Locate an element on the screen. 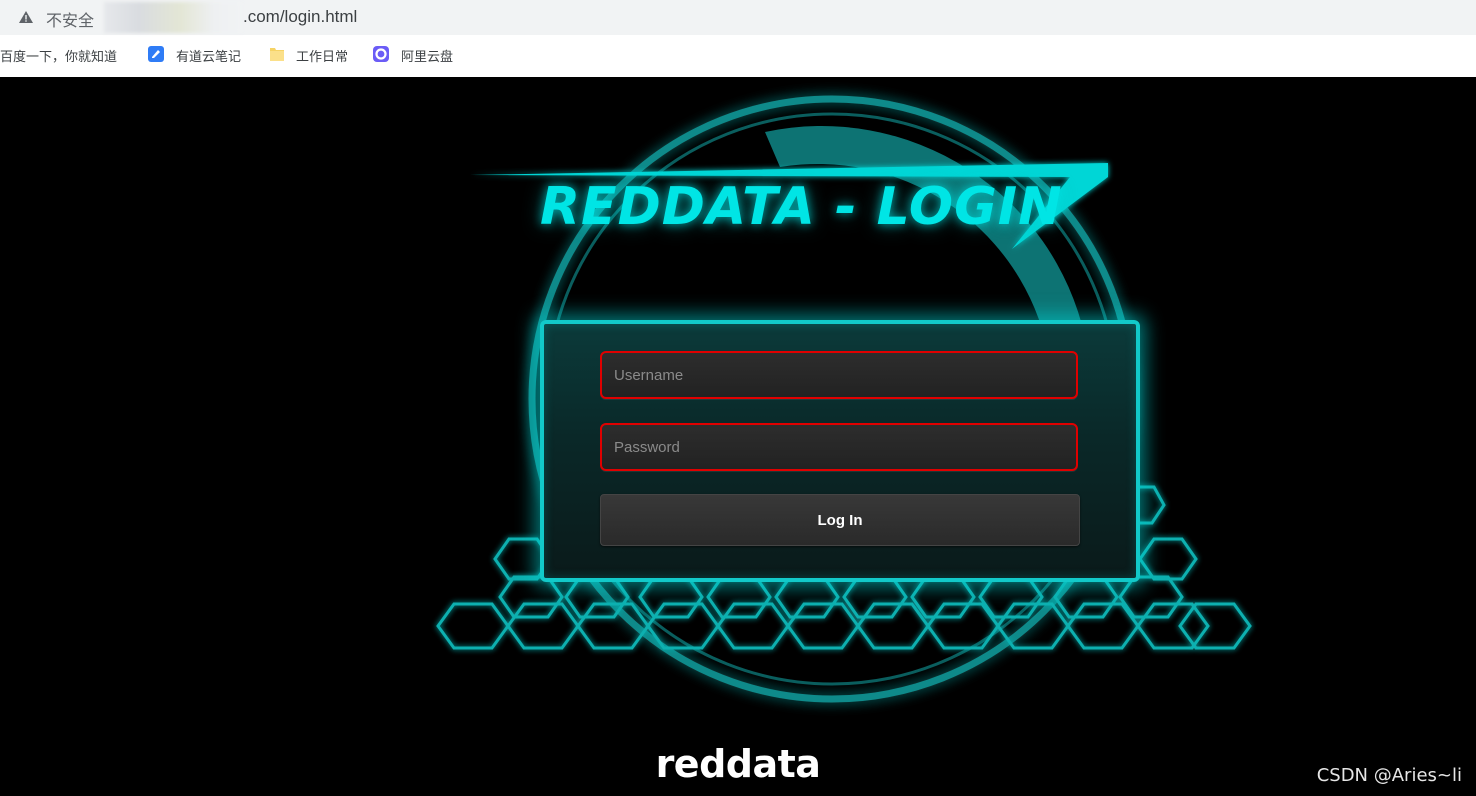  footer-brand: reddata is located at coordinates (738, 764).